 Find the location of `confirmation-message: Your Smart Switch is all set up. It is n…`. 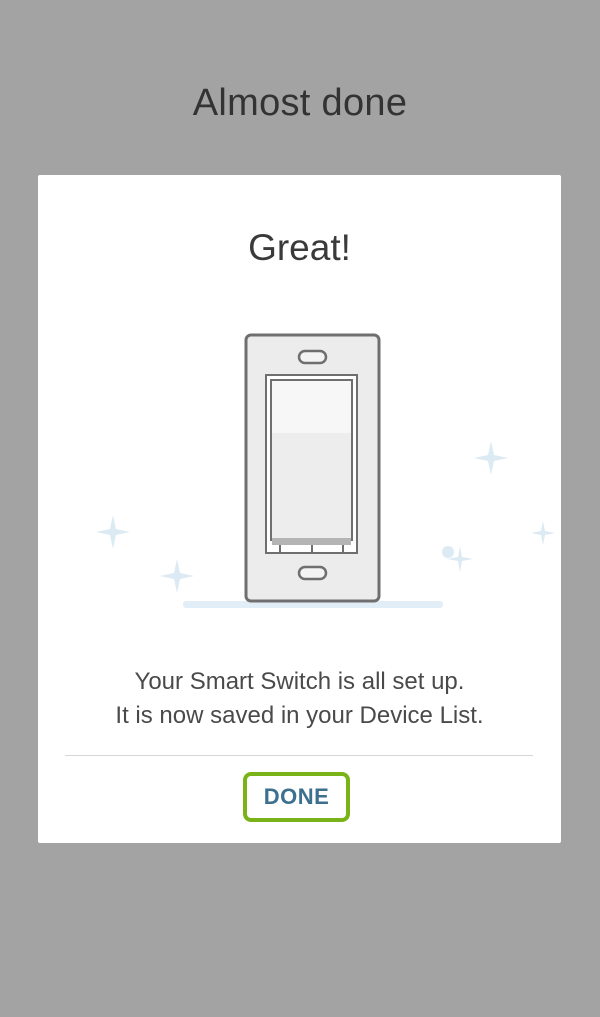

confirmation-message: Your Smart Switch is all set up. It is n… is located at coordinates (299, 699).